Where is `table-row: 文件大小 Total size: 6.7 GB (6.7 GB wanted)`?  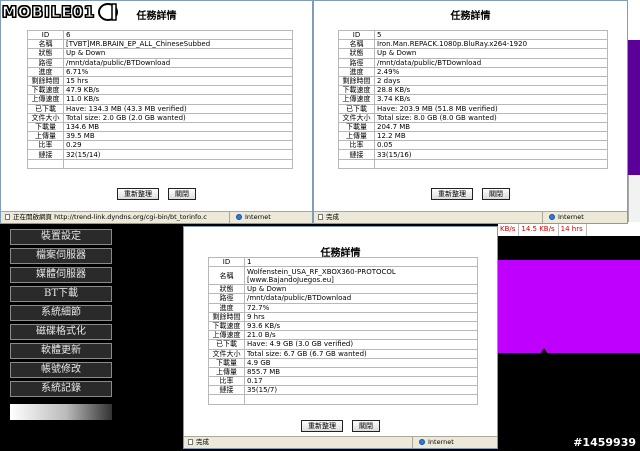
table-row: 文件大小 Total size: 6.7 GB (6.7 GB wanted) is located at coordinates (343, 353).